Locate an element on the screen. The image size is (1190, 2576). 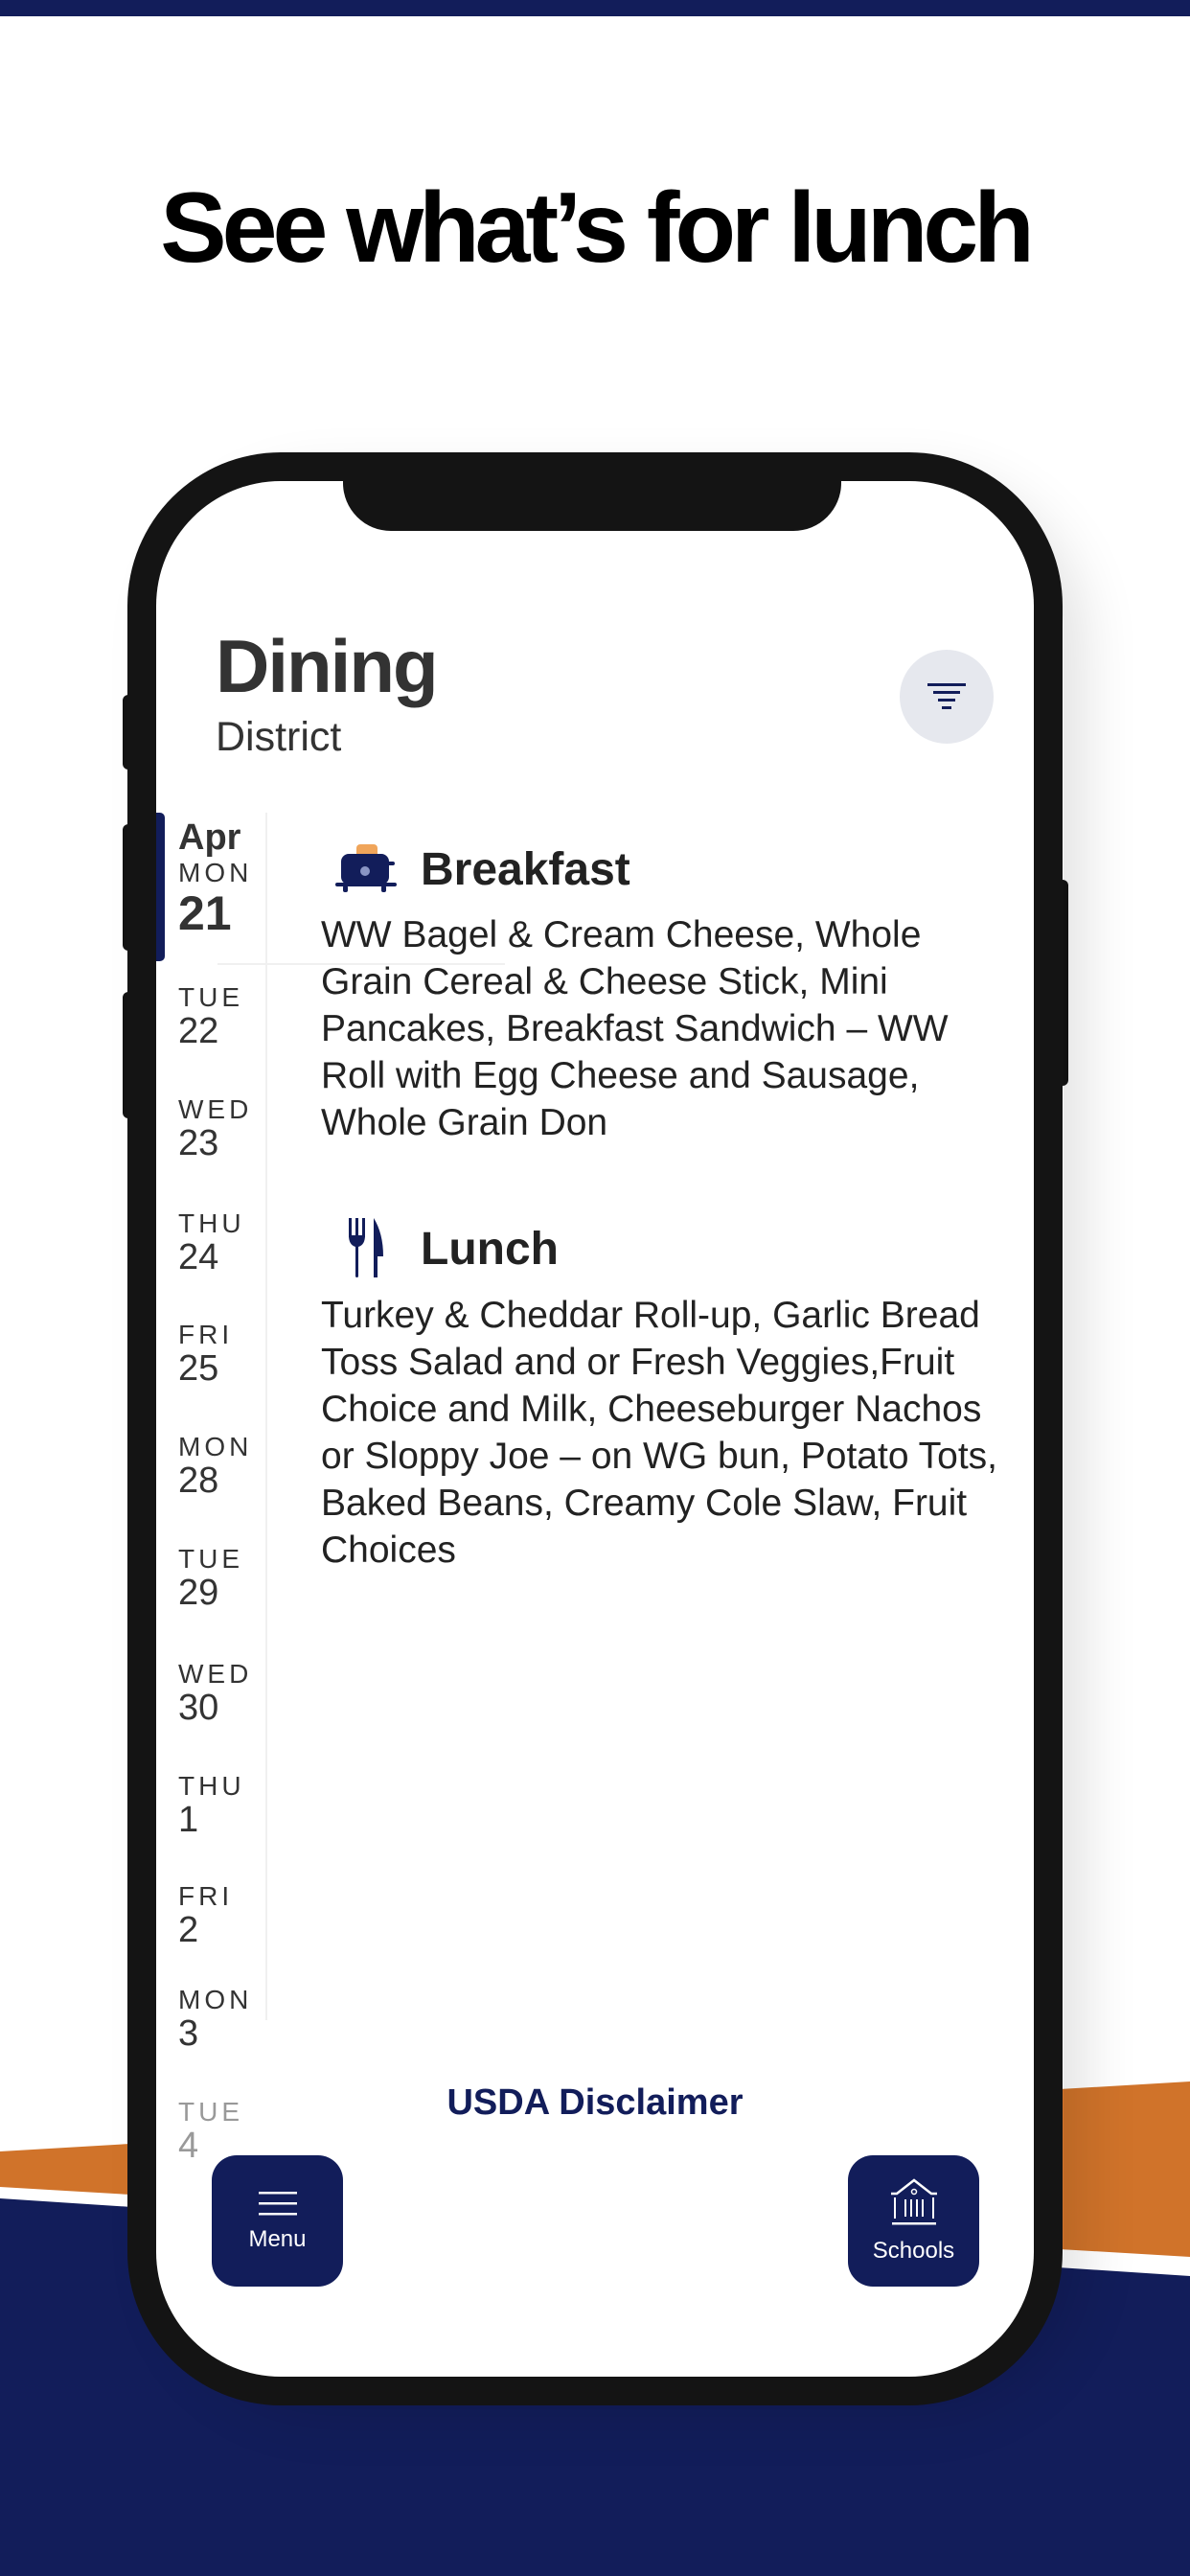
date-day: 29 is located at coordinates (199, 1593).